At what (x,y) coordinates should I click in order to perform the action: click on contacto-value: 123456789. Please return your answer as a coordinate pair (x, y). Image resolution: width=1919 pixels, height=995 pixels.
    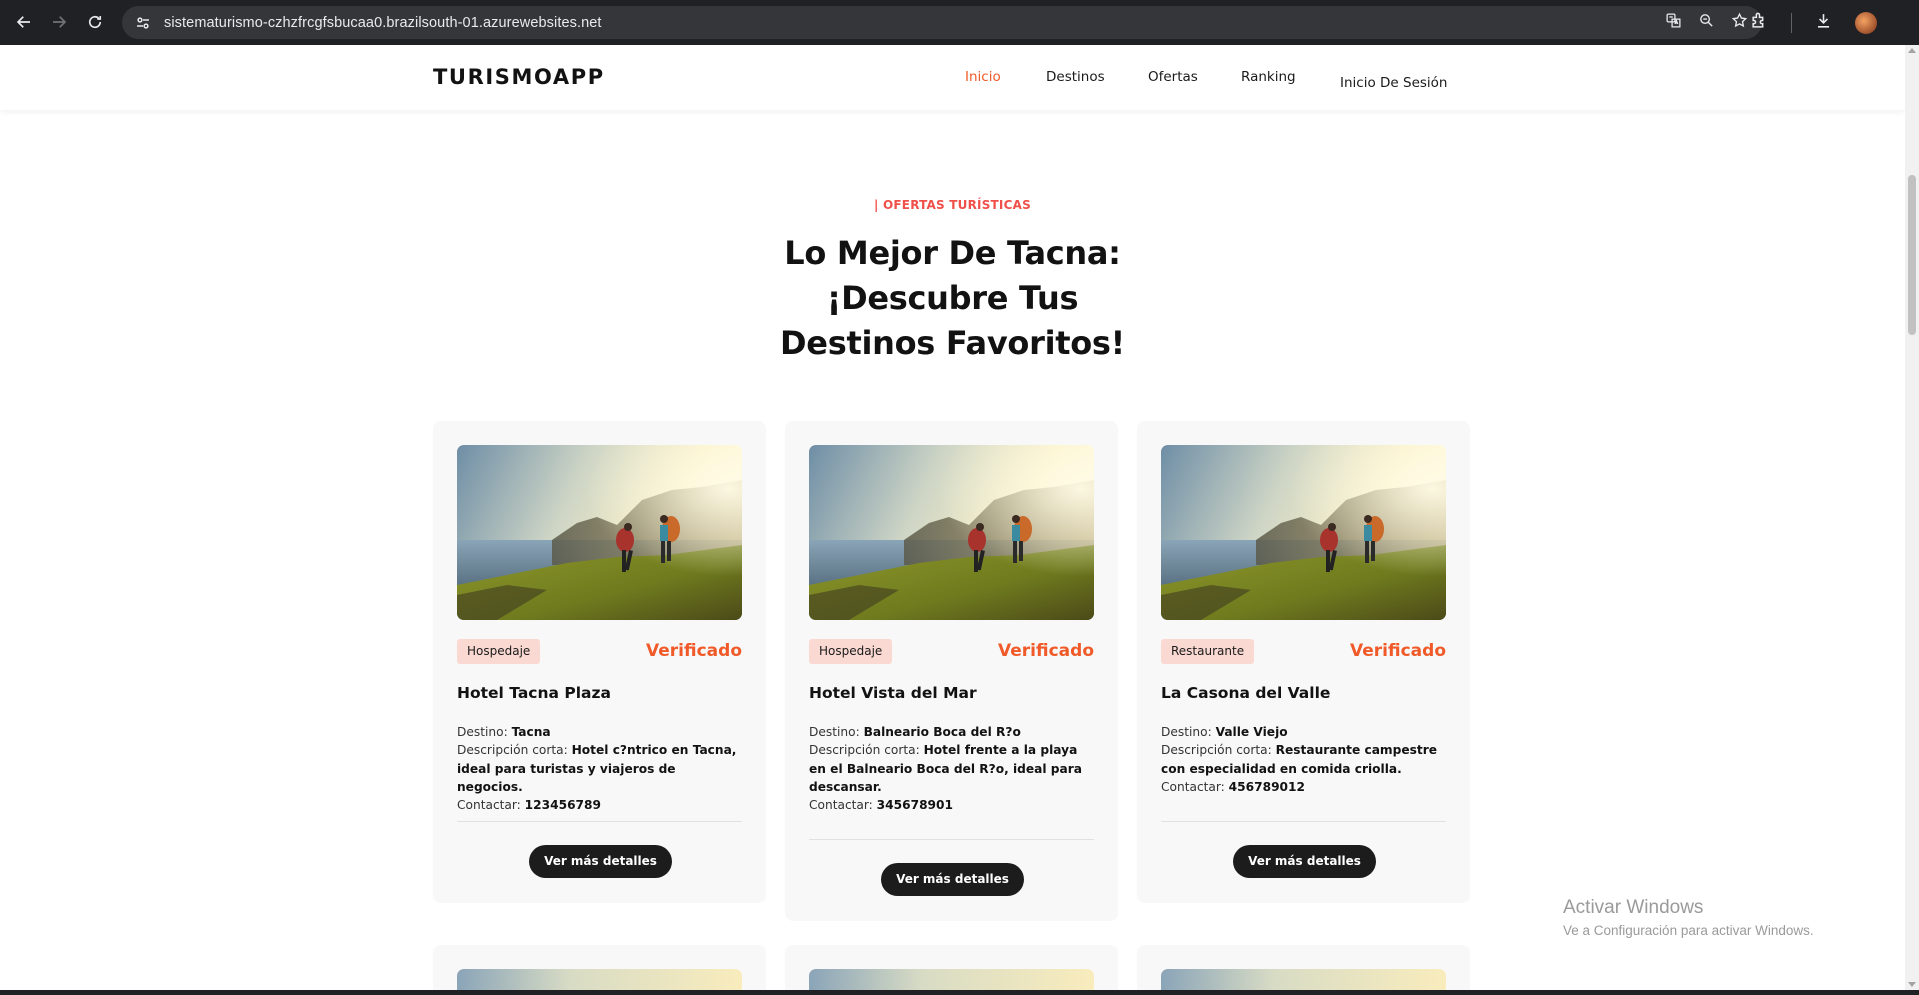
    Looking at the image, I should click on (562, 805).